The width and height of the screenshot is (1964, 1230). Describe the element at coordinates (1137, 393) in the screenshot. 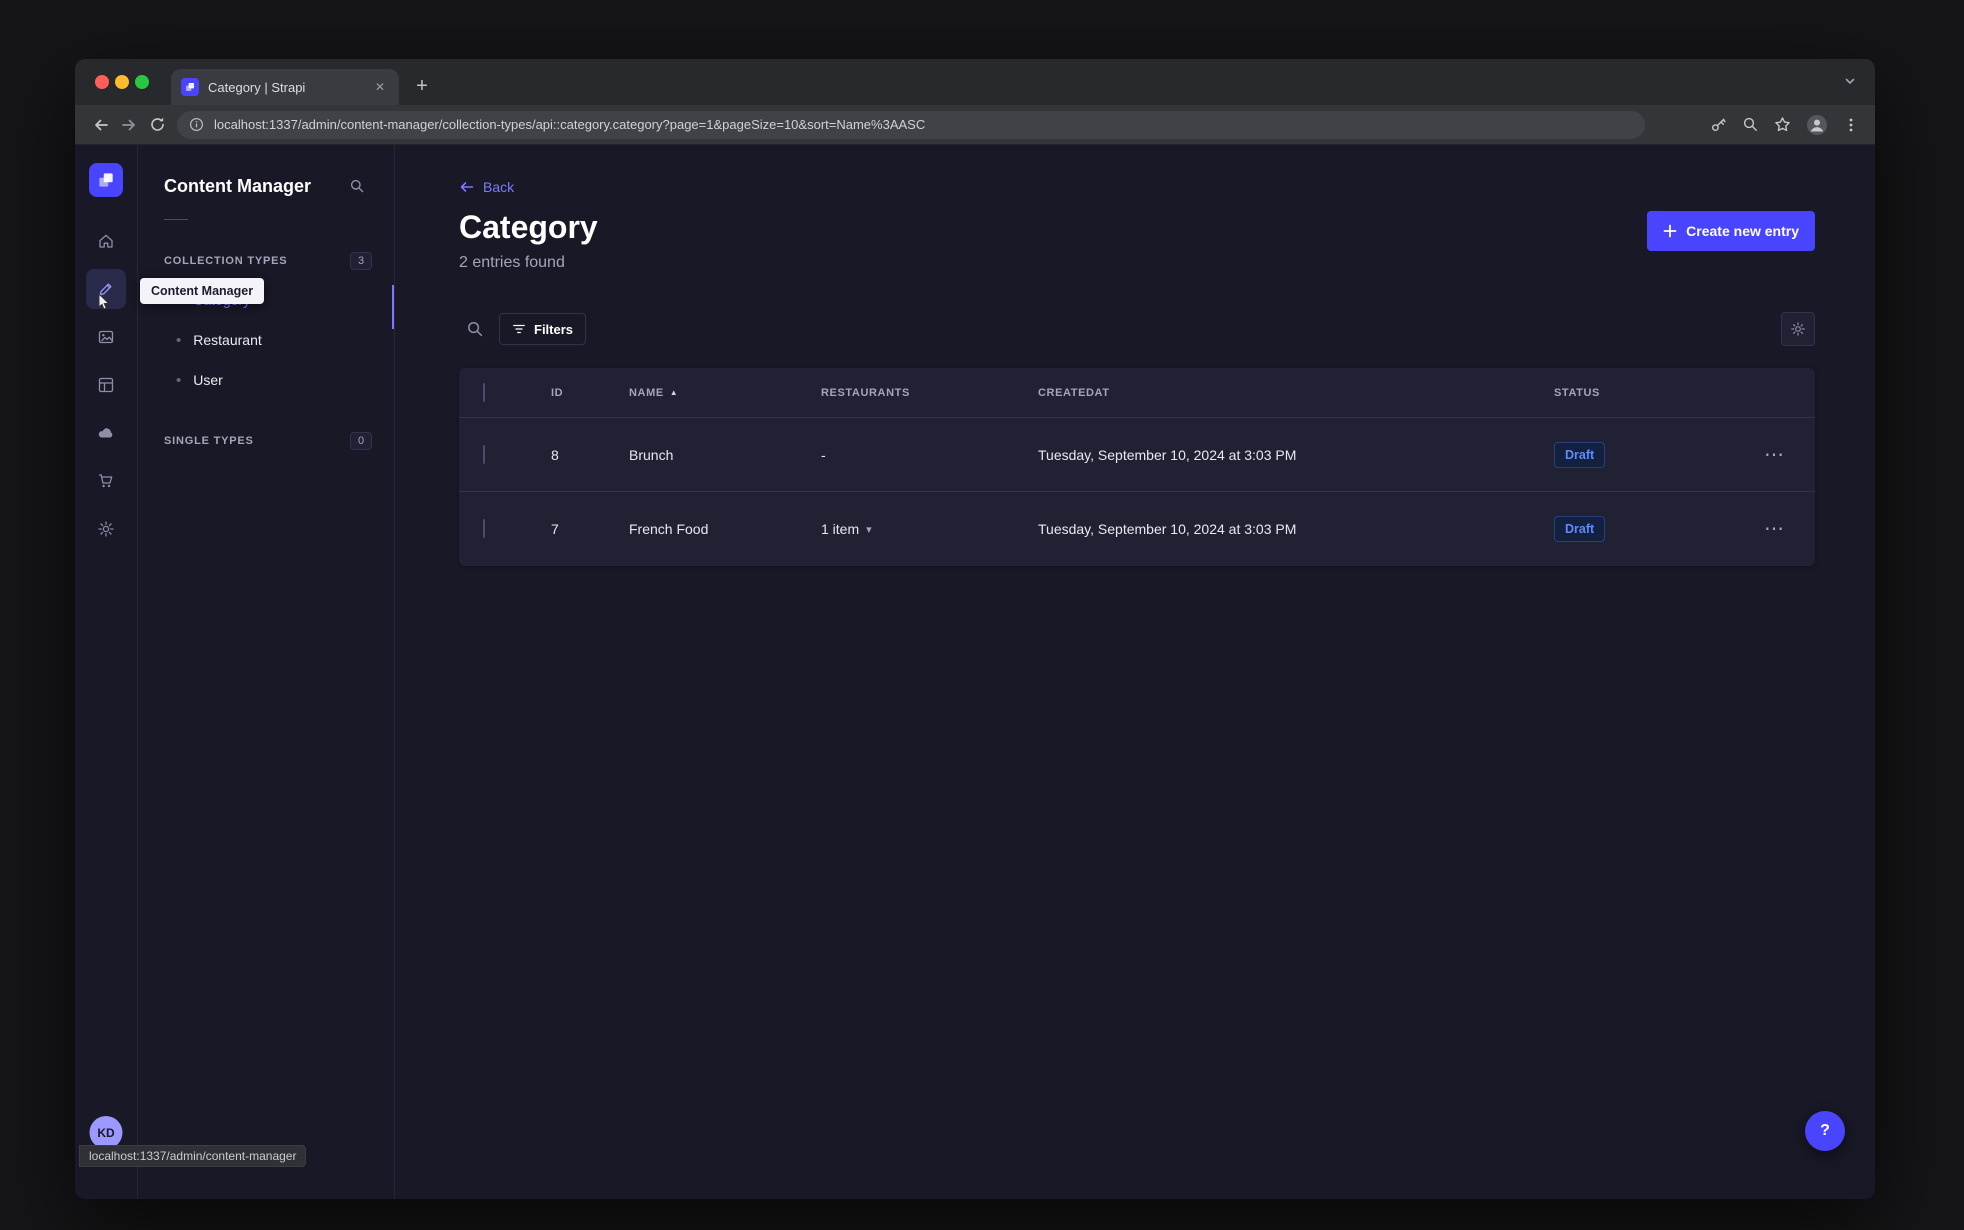

I see `table-header-row: ID NAME ▲ RESTAURANTS CREATEDAT STATUS` at that location.